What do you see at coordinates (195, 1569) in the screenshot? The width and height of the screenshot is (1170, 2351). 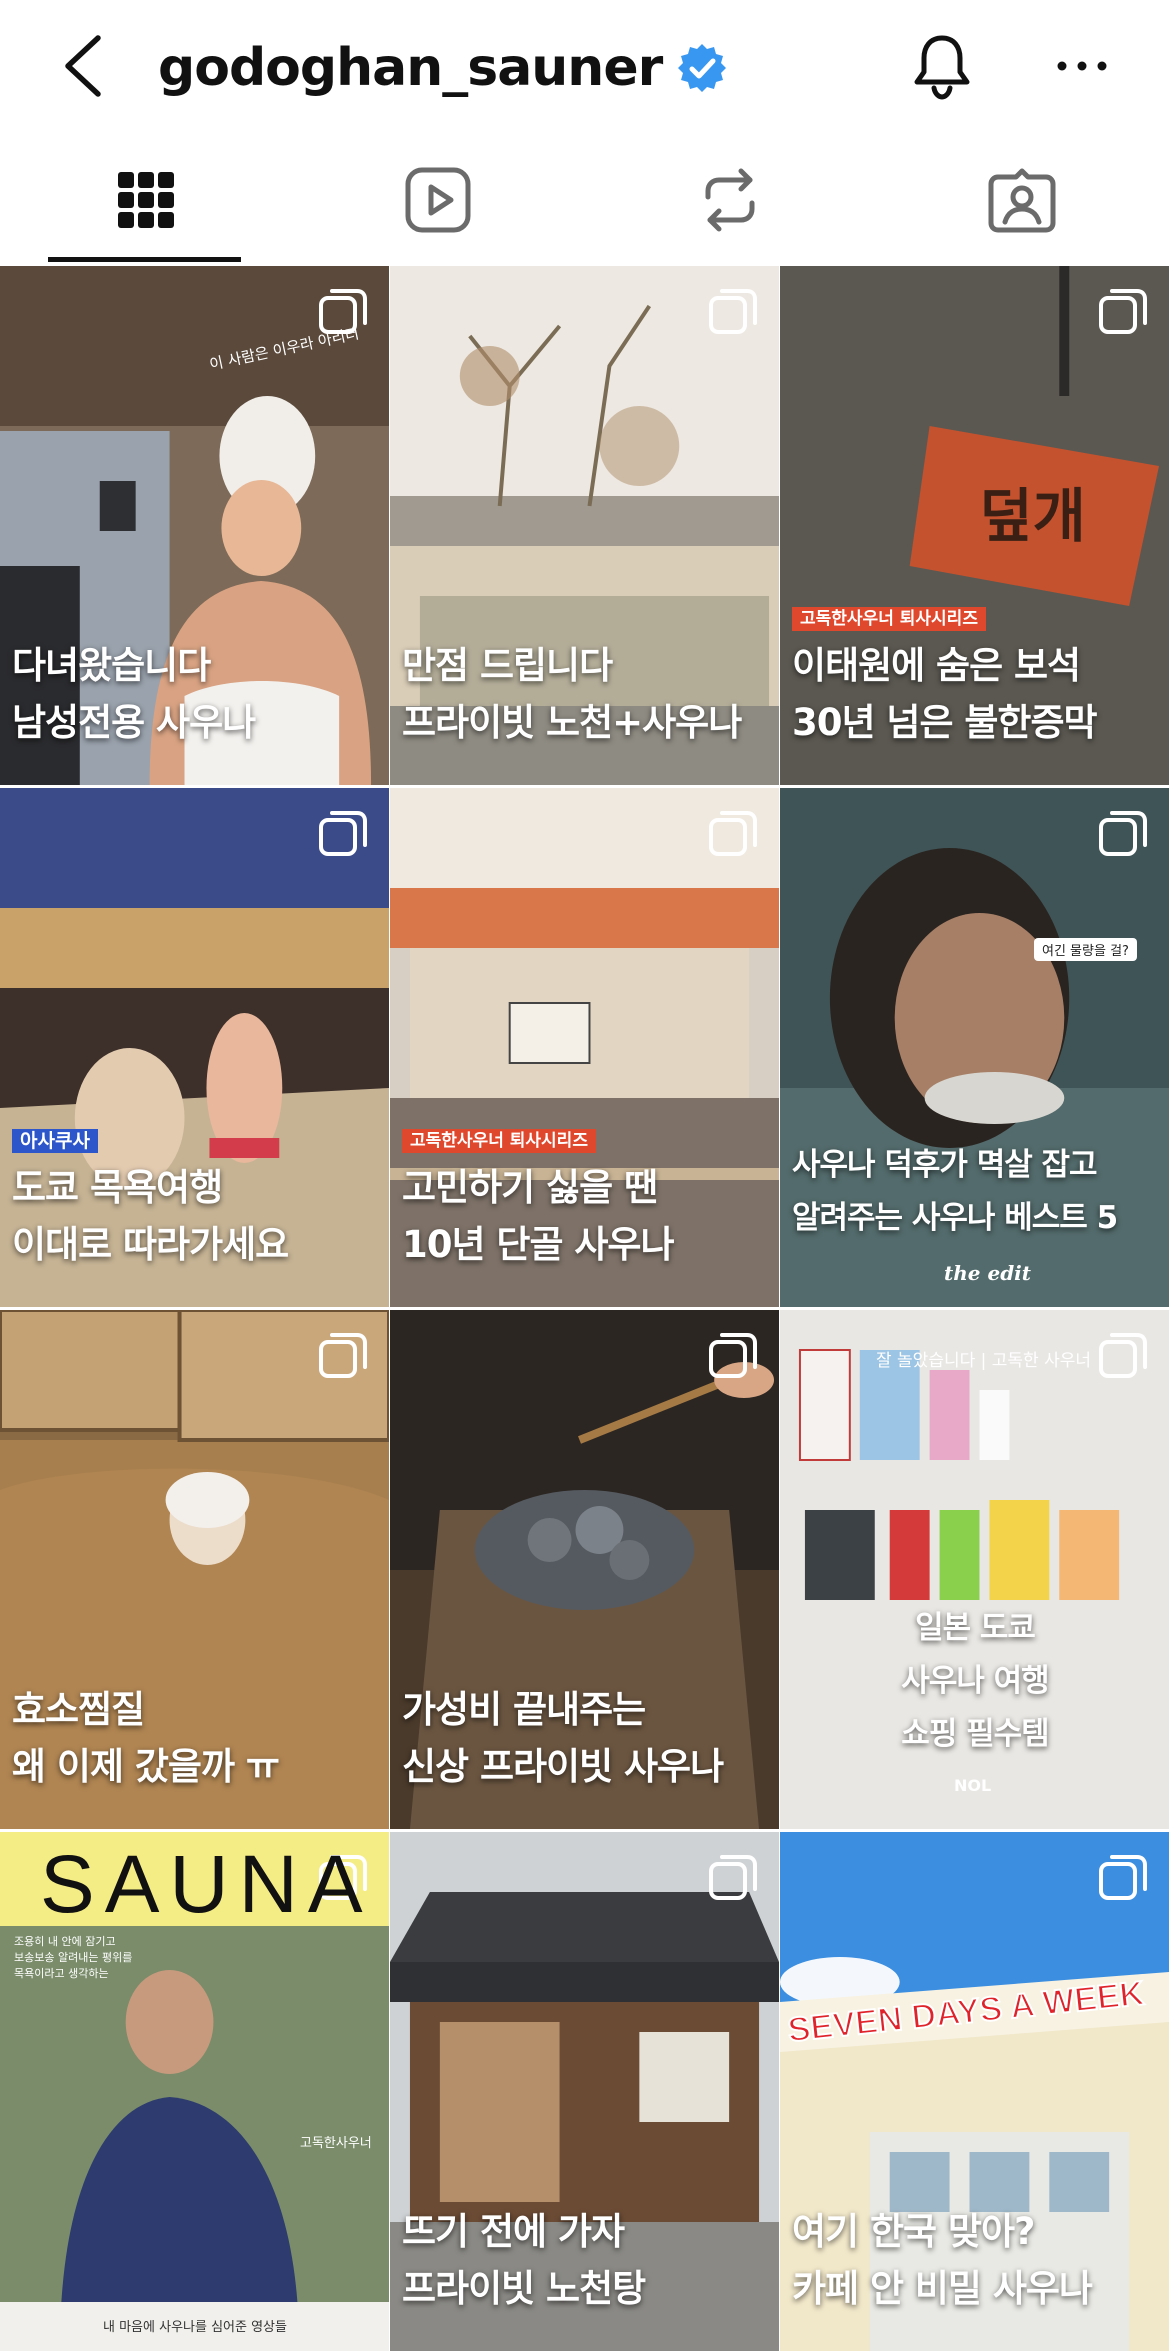 I see `post-tile: 효소찜질 왜 이제 갔을까 ㅠ` at bounding box center [195, 1569].